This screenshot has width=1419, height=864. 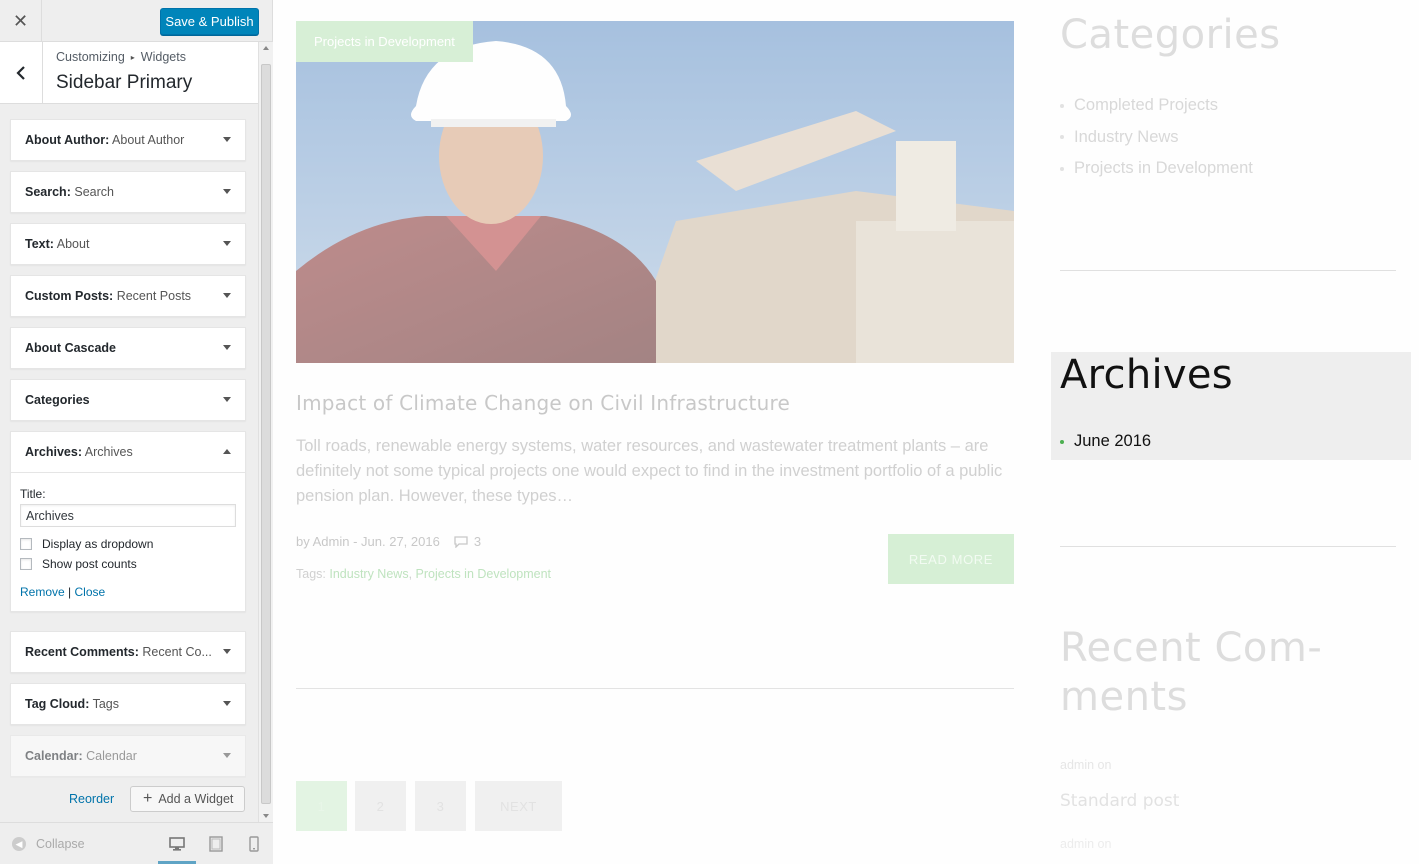 I want to click on comment-icon, so click(x=461, y=541).